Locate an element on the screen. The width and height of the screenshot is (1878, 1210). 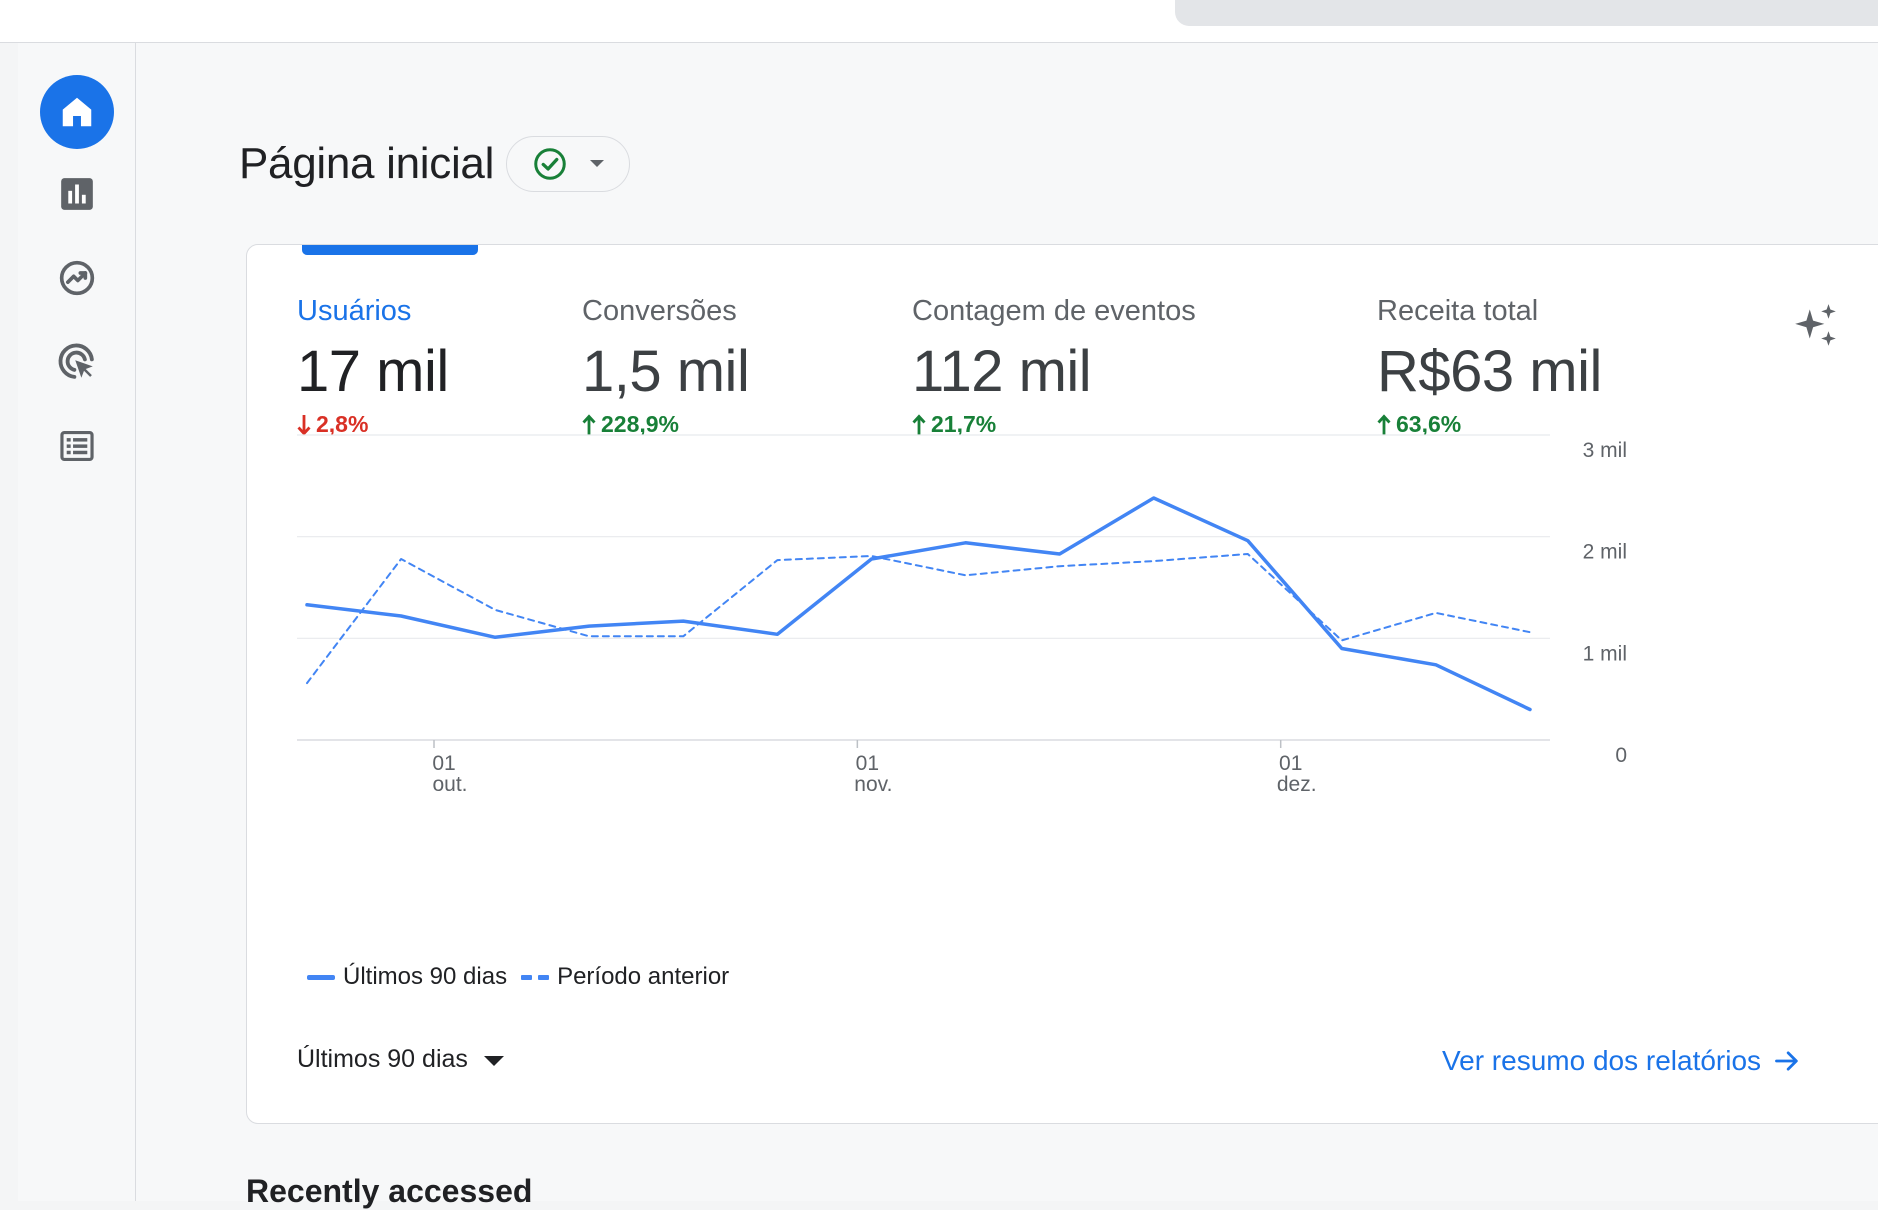
view-reports-link: Ver resumo dos relatórios is located at coordinates (1621, 1061).